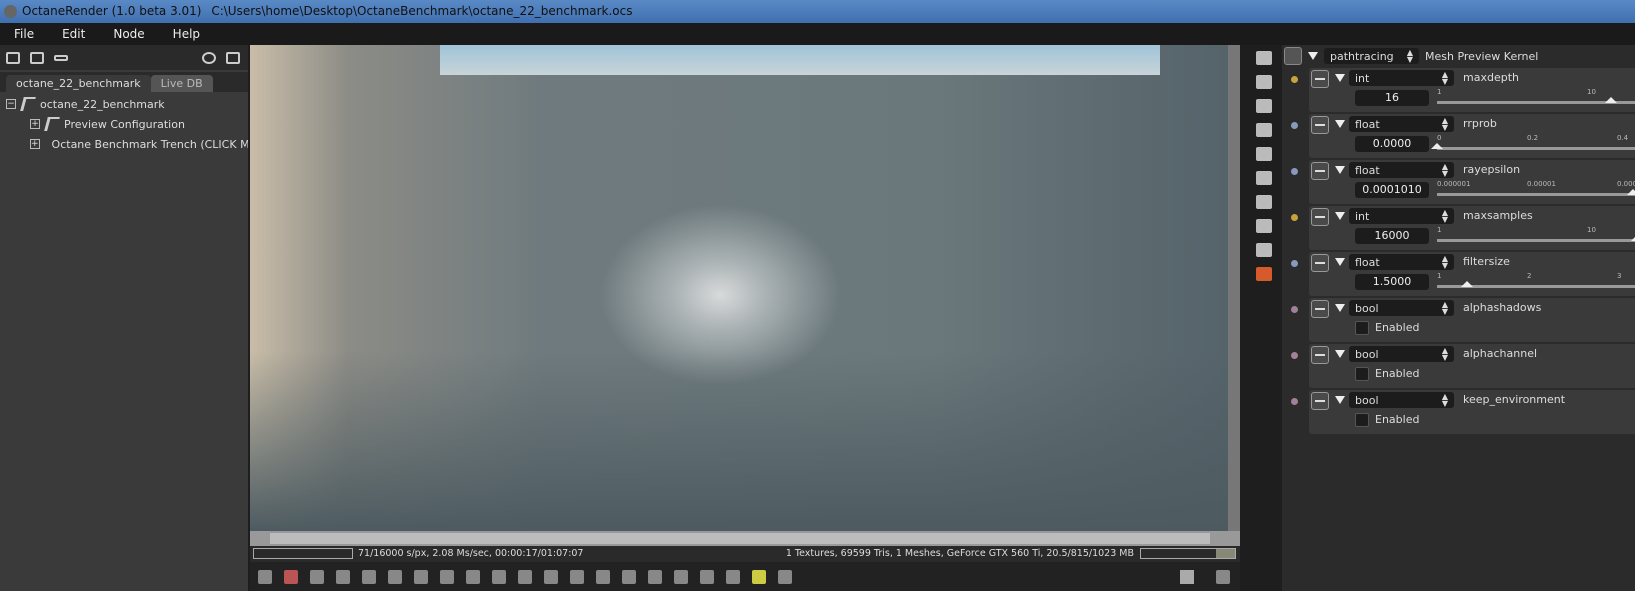 The height and width of the screenshot is (591, 1635). I want to click on value-slider: 0 0.2 0.4, so click(1533, 144).